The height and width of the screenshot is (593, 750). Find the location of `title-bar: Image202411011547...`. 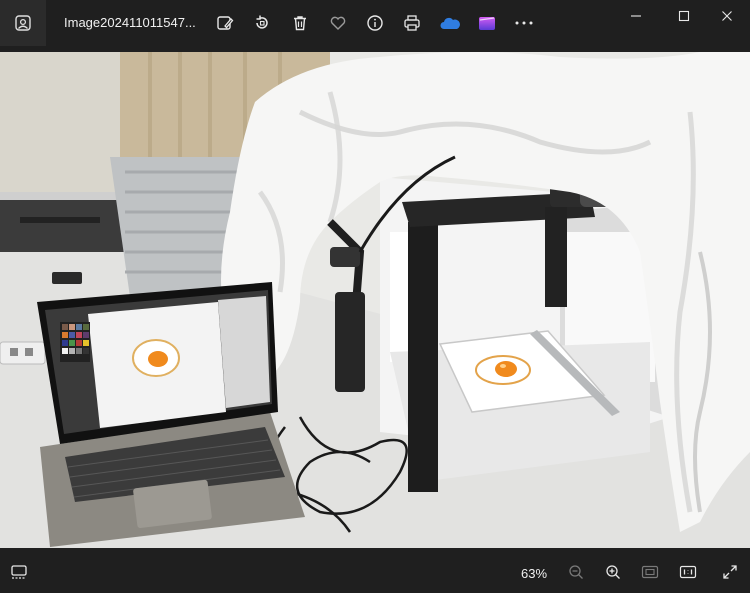

title-bar: Image202411011547... is located at coordinates (375, 25).